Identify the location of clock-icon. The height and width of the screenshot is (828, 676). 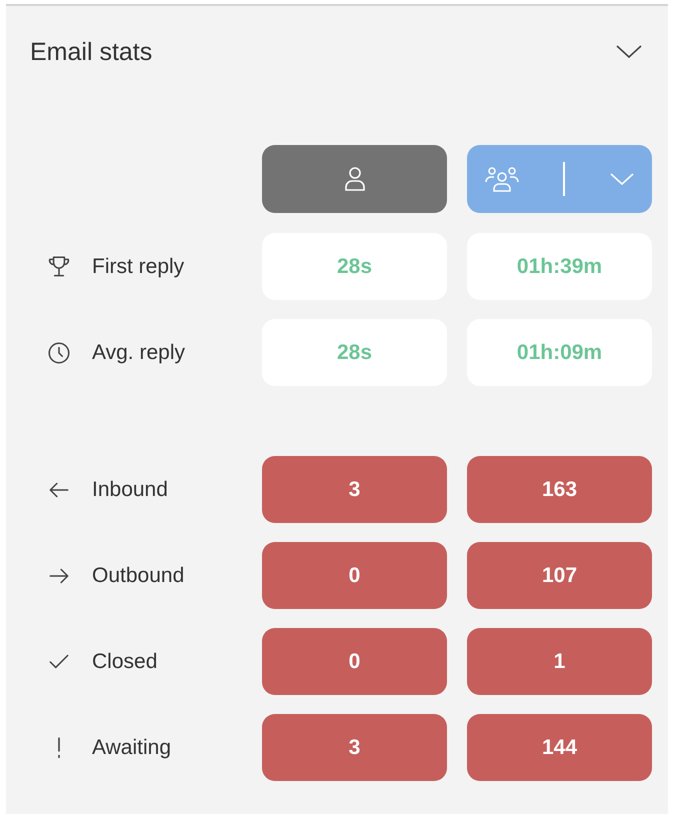
(59, 353).